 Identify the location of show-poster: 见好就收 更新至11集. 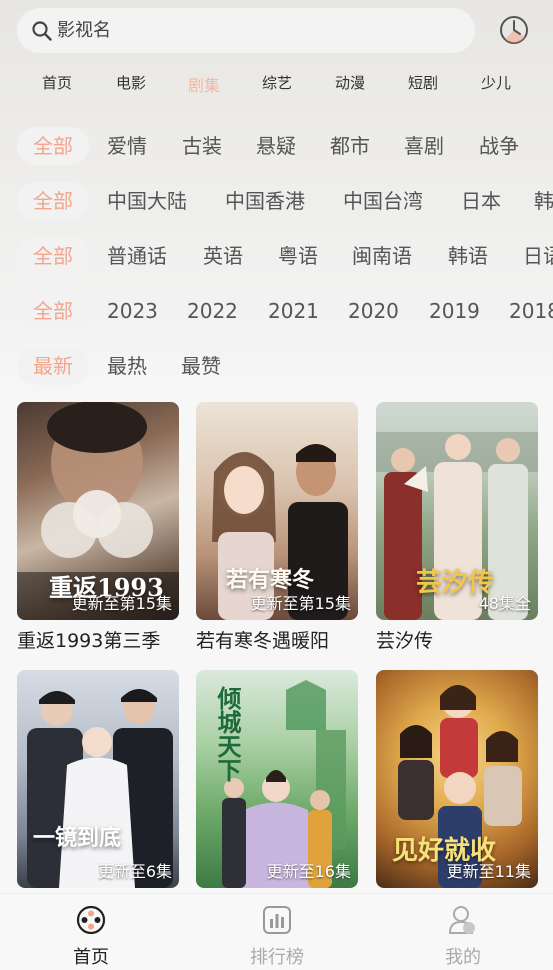
(457, 779).